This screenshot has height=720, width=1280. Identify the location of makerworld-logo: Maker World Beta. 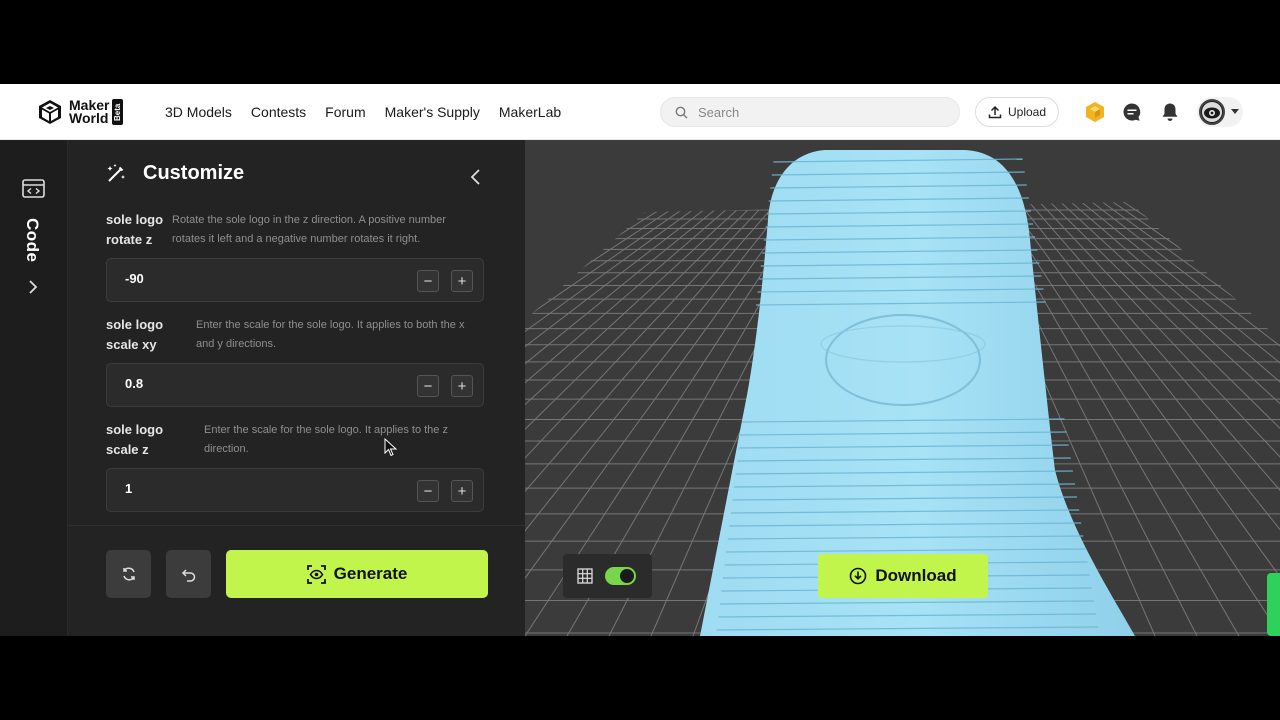
(80, 112).